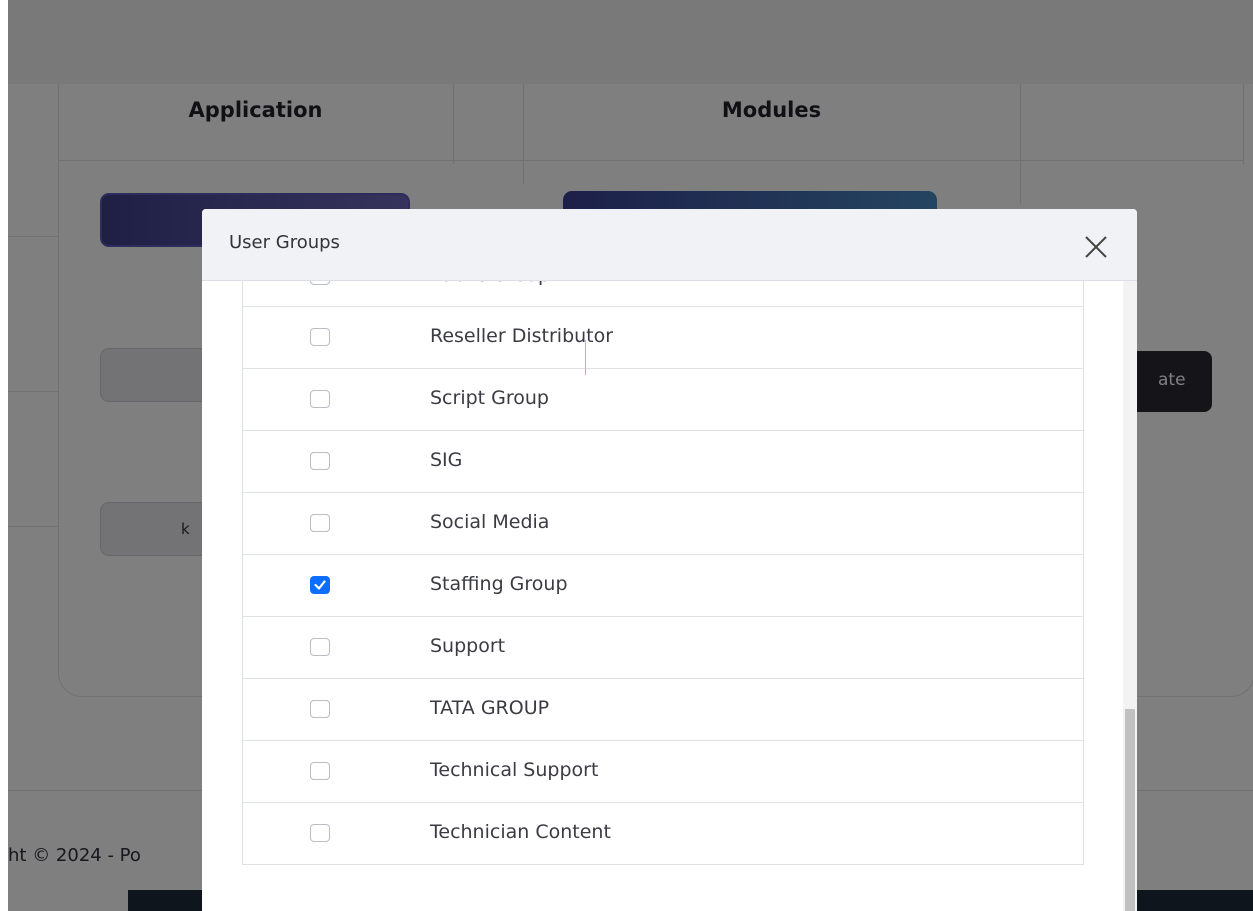  What do you see at coordinates (669, 245) in the screenshot?
I see `modal-header: User Groups` at bounding box center [669, 245].